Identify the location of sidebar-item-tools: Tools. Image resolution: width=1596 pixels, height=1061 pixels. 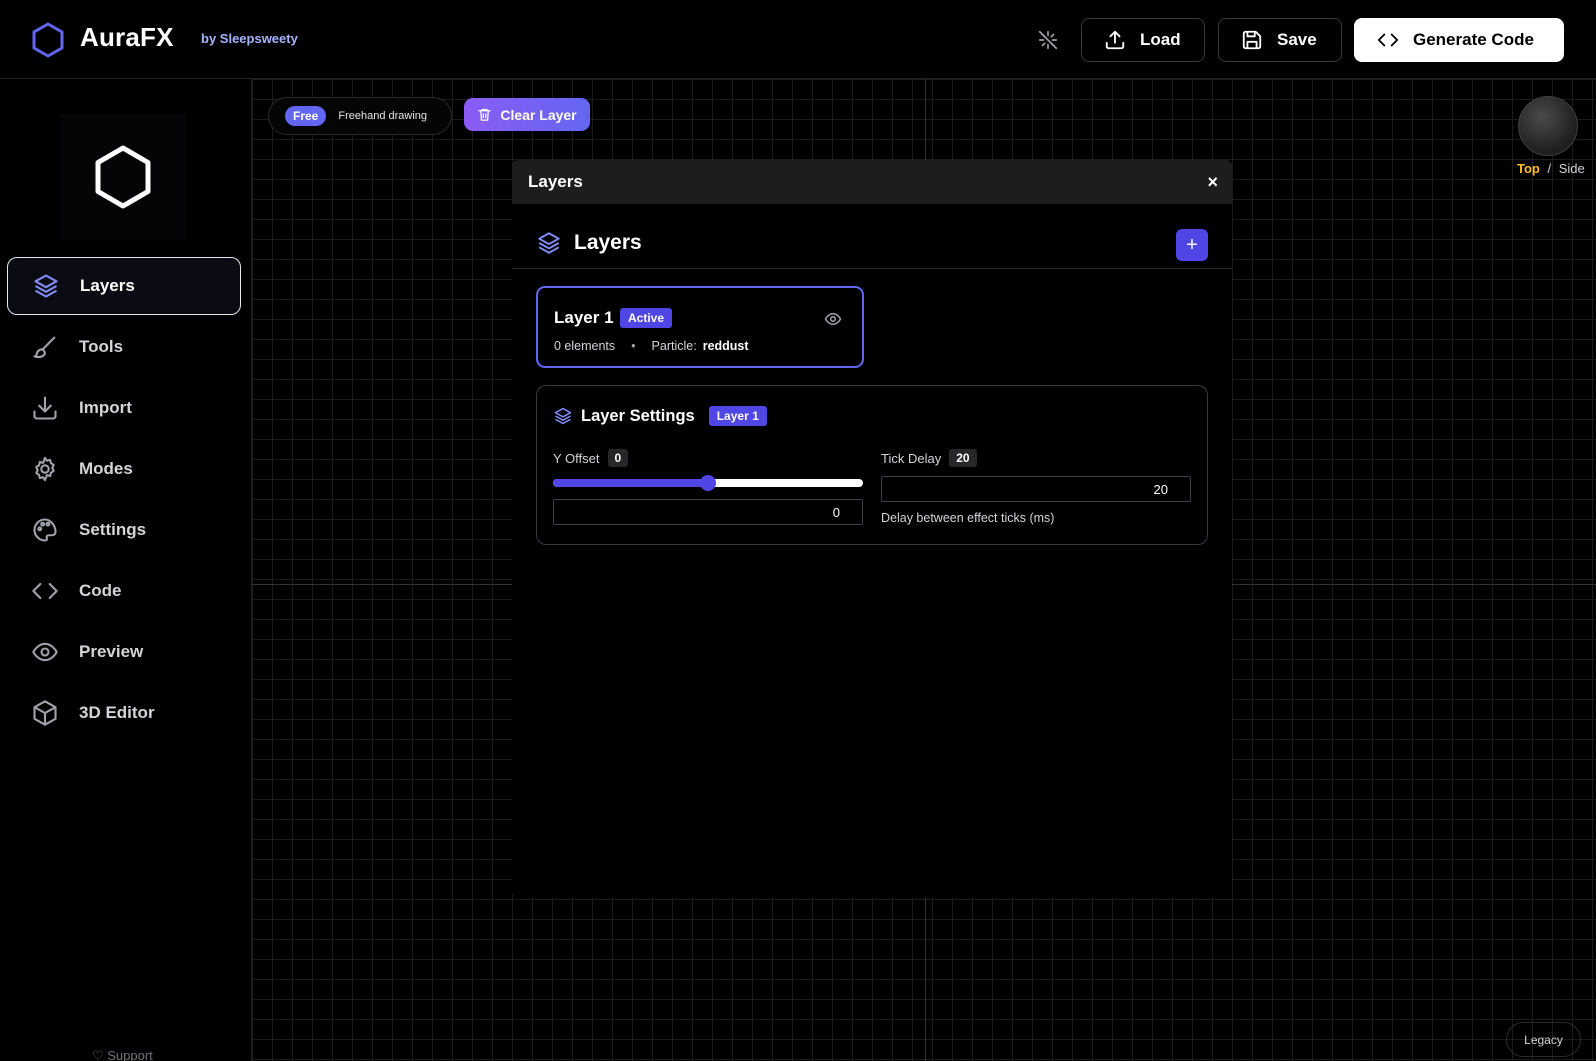
(124, 347).